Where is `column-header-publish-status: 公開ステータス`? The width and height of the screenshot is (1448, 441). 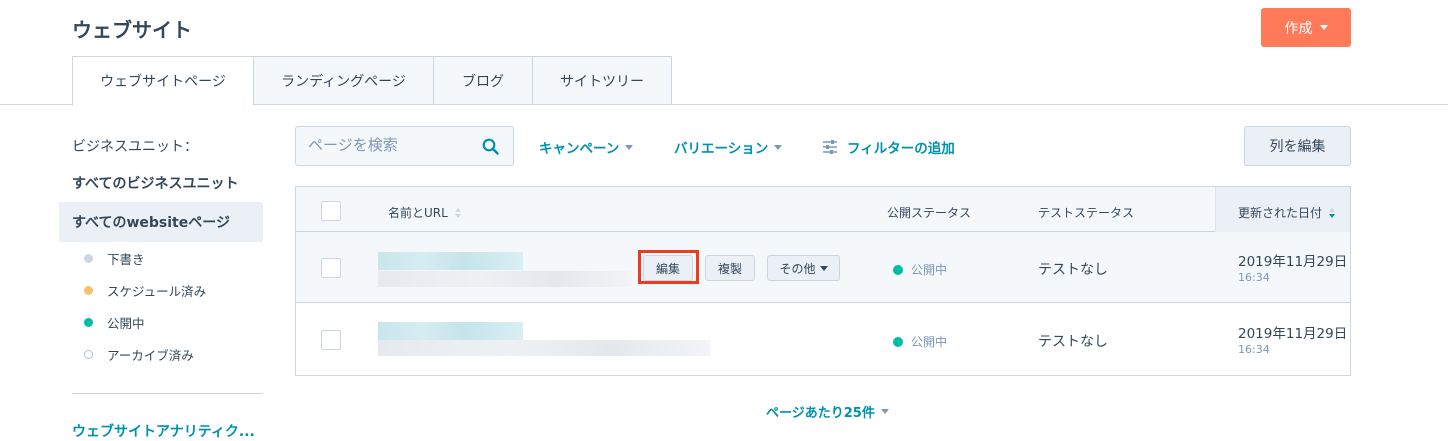 column-header-publish-status: 公開ステータス is located at coordinates (929, 212).